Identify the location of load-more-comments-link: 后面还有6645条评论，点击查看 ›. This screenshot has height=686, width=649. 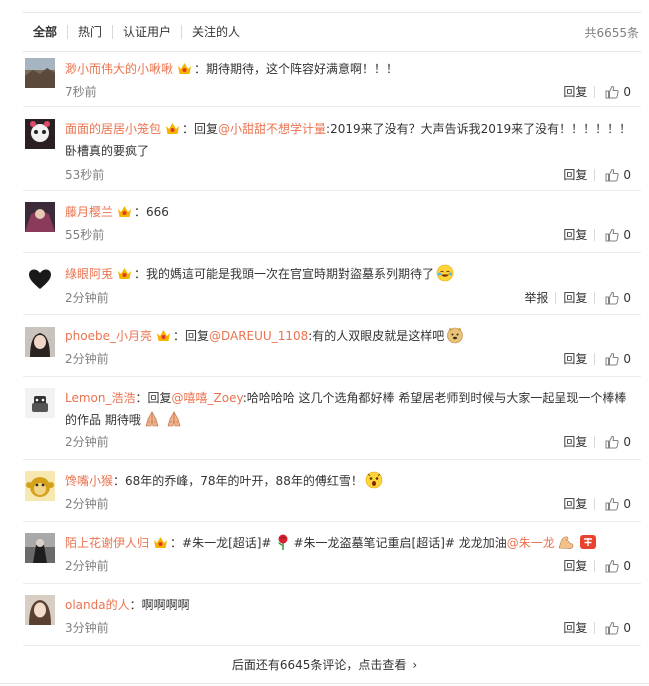
(324, 665).